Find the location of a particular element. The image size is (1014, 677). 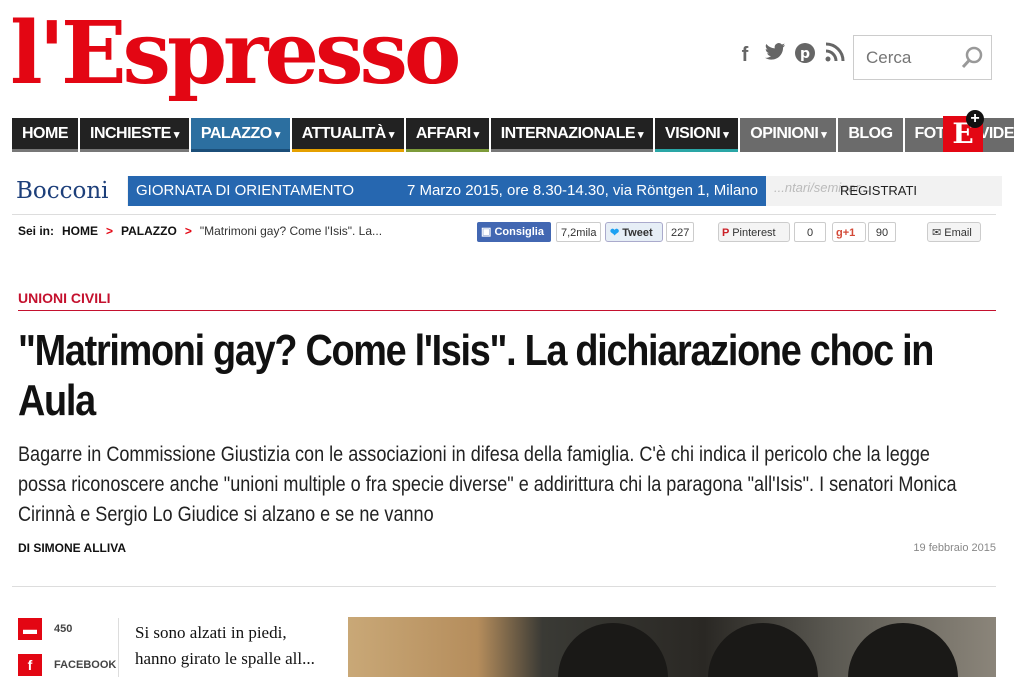

search-box is located at coordinates (922, 57).